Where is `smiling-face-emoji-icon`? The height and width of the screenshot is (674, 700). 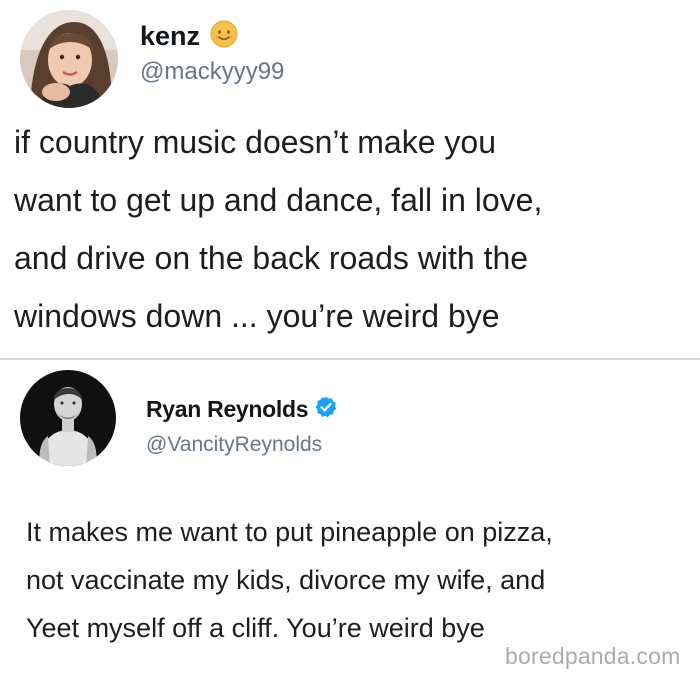 smiling-face-emoji-icon is located at coordinates (224, 36).